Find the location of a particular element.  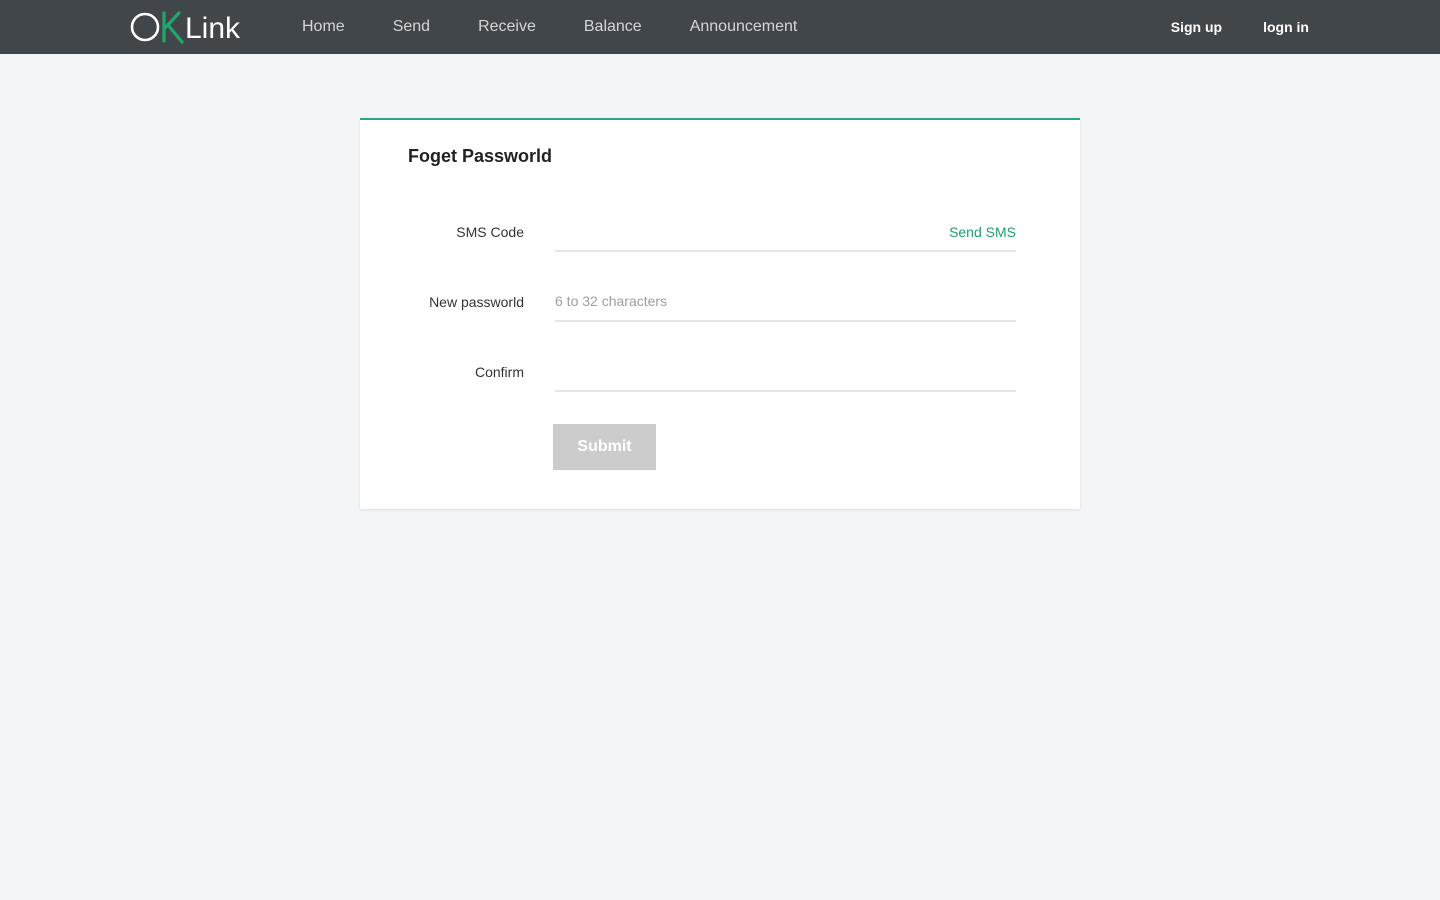

sms-code-field-wrapper: Send SMS is located at coordinates (785, 232).